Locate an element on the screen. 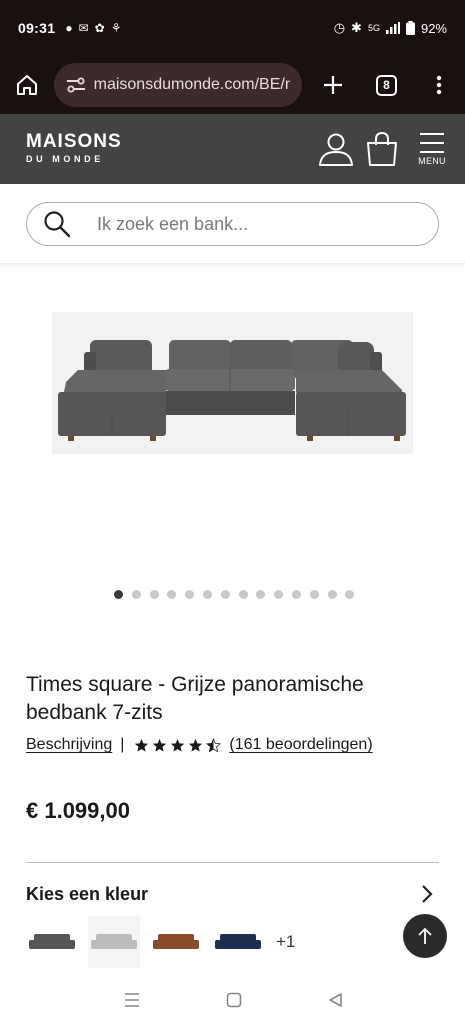 The image size is (465, 1024). color-swatch-navy is located at coordinates (238, 942).